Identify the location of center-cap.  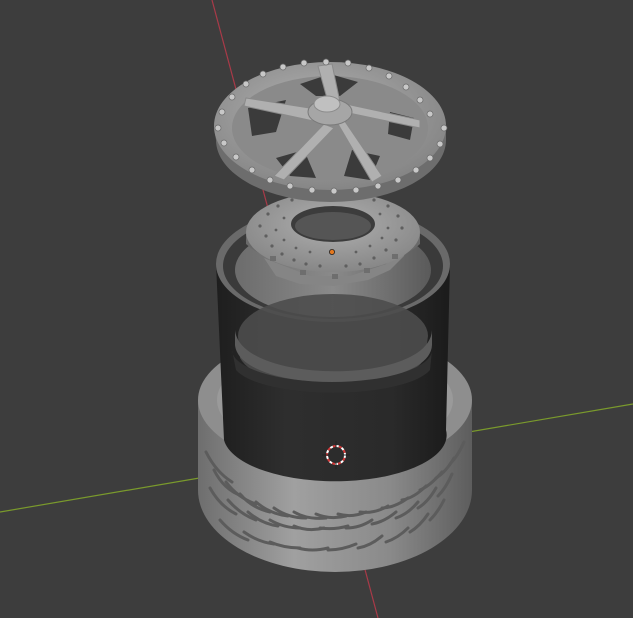
(327, 104).